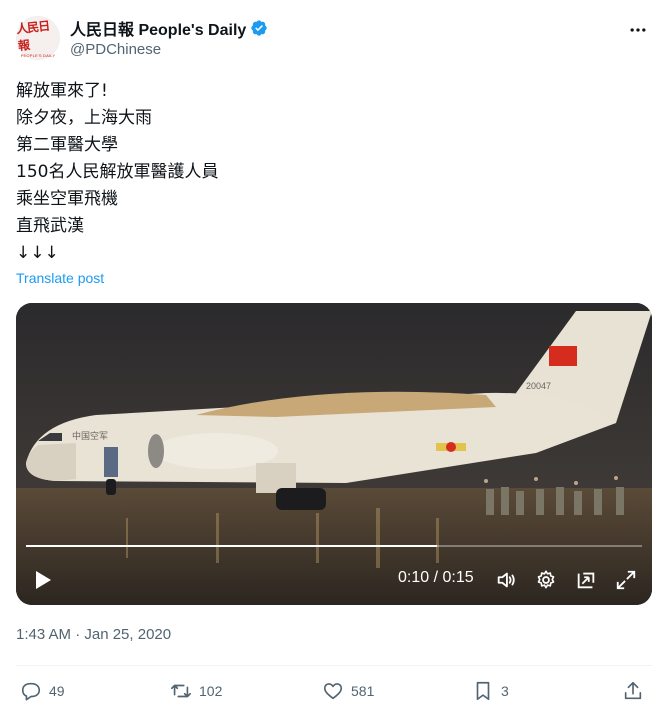 The image size is (664, 727). I want to click on settings-button, so click(546, 580).